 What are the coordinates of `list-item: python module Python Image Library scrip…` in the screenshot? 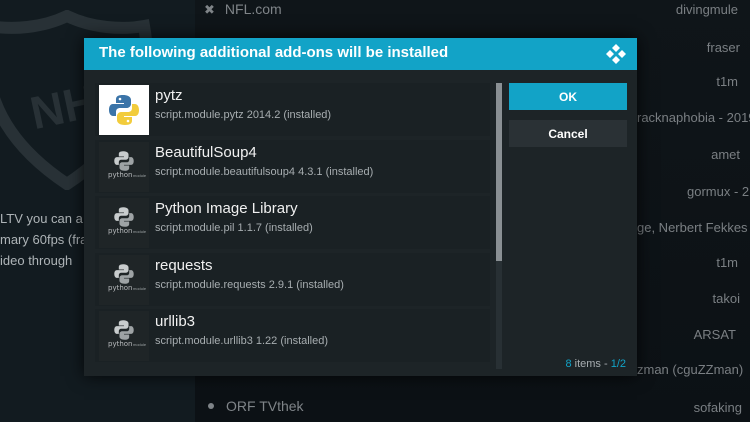 It's located at (292, 222).